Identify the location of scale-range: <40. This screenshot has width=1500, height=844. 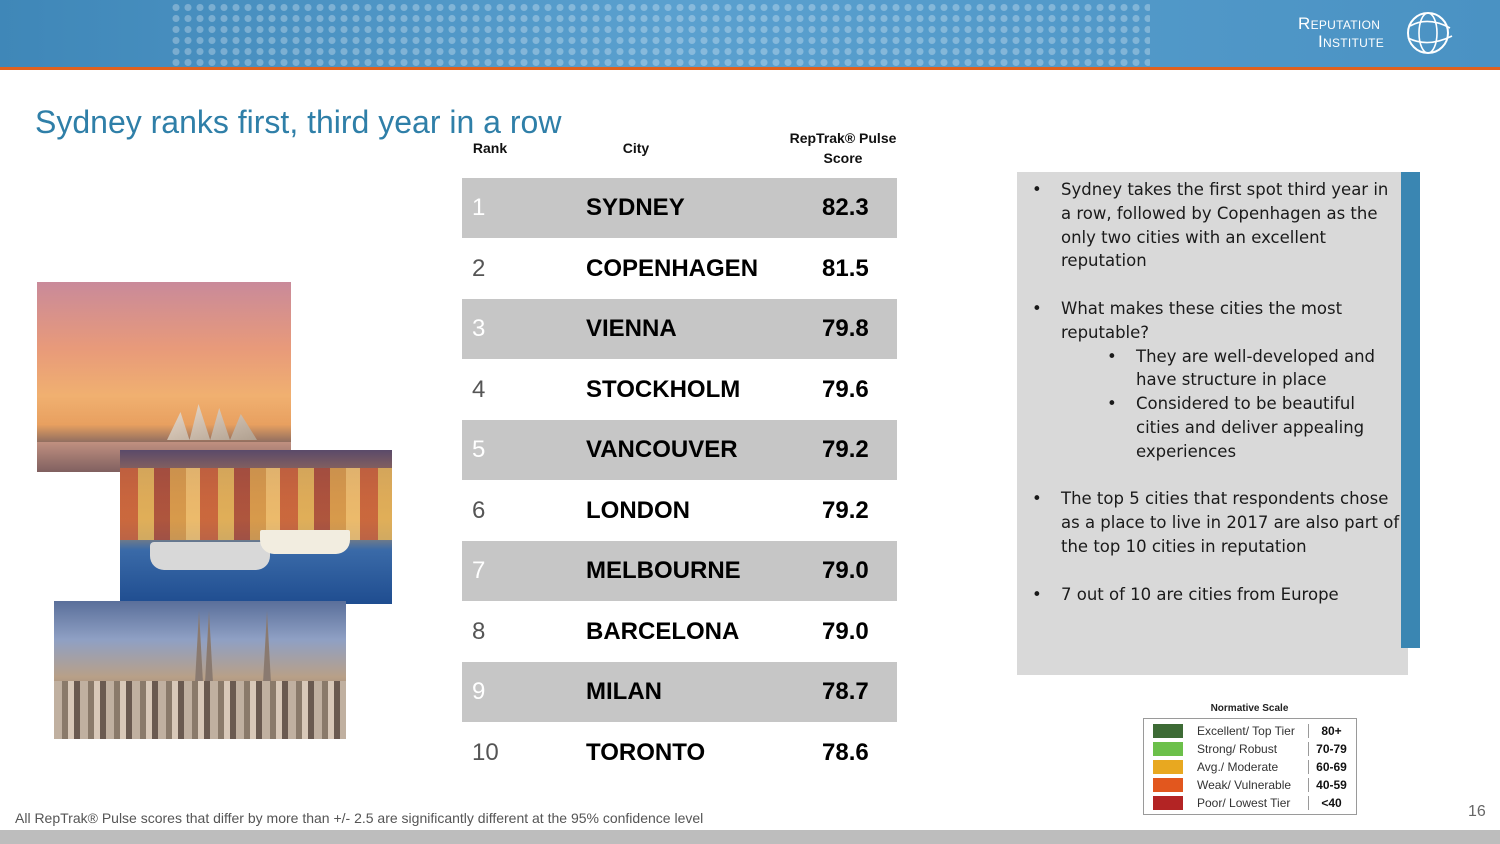
(1331, 803).